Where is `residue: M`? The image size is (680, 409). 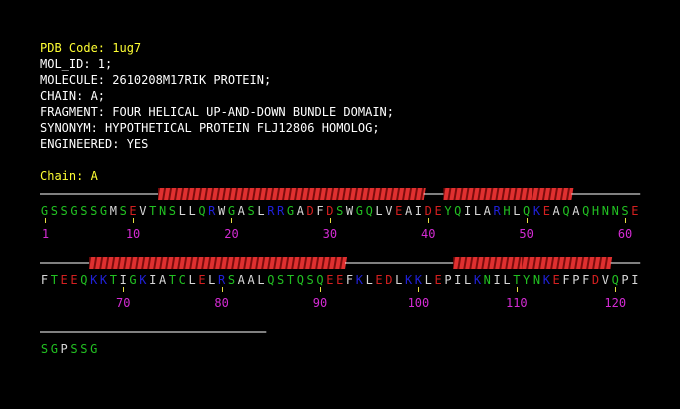 residue: M is located at coordinates (113, 211).